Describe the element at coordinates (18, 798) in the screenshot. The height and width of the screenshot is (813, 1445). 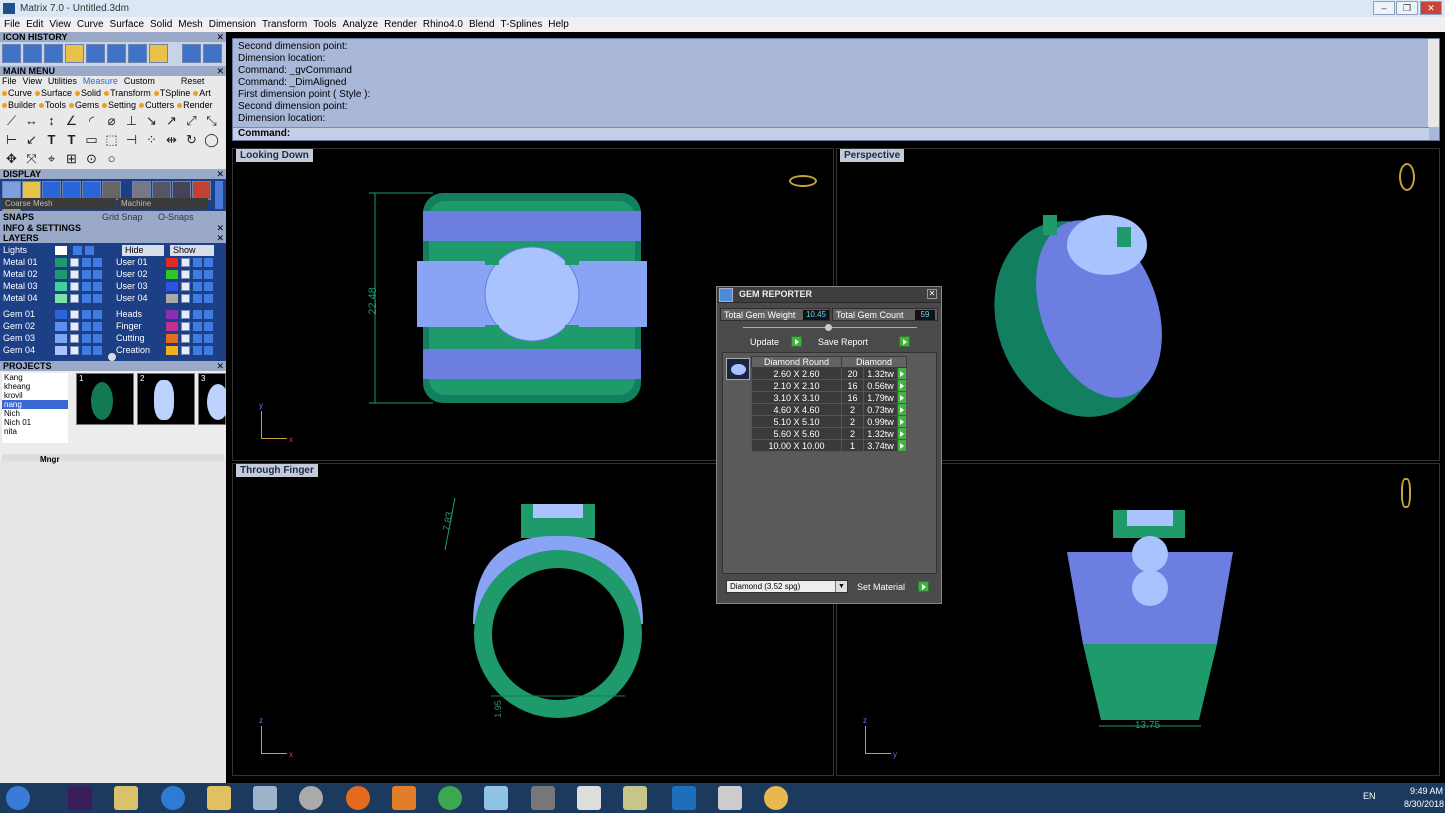
I see `start-button` at that location.